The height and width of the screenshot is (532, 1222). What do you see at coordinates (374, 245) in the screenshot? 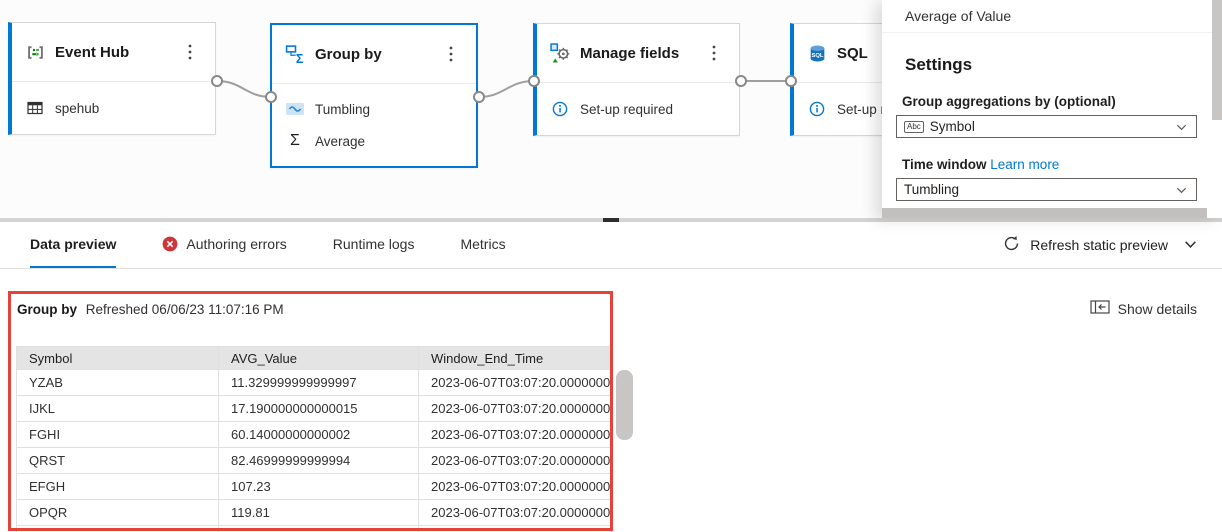
I see `tab-runtime-logs: Runtime logs` at bounding box center [374, 245].